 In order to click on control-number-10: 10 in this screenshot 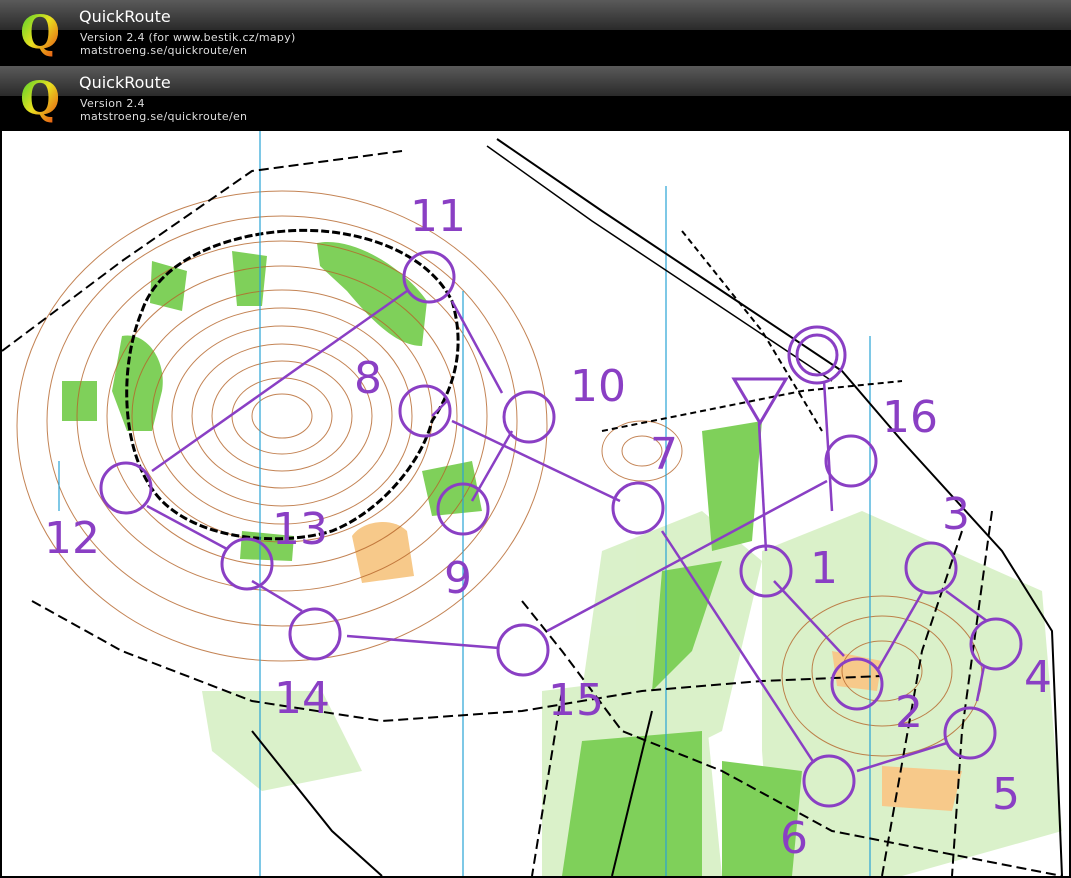, I will do `click(598, 386)`.